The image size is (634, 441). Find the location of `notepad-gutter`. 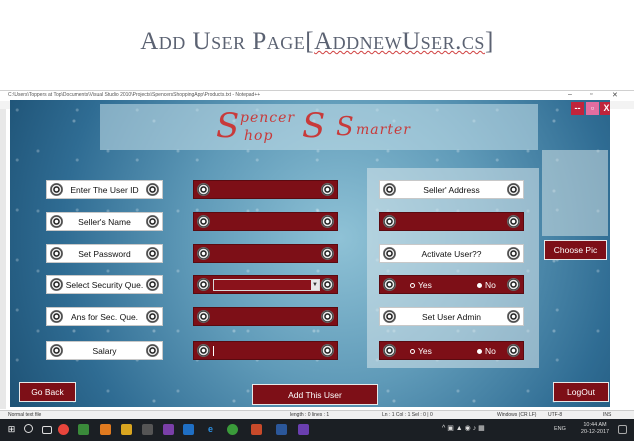

notepad-gutter is located at coordinates (3, 259).